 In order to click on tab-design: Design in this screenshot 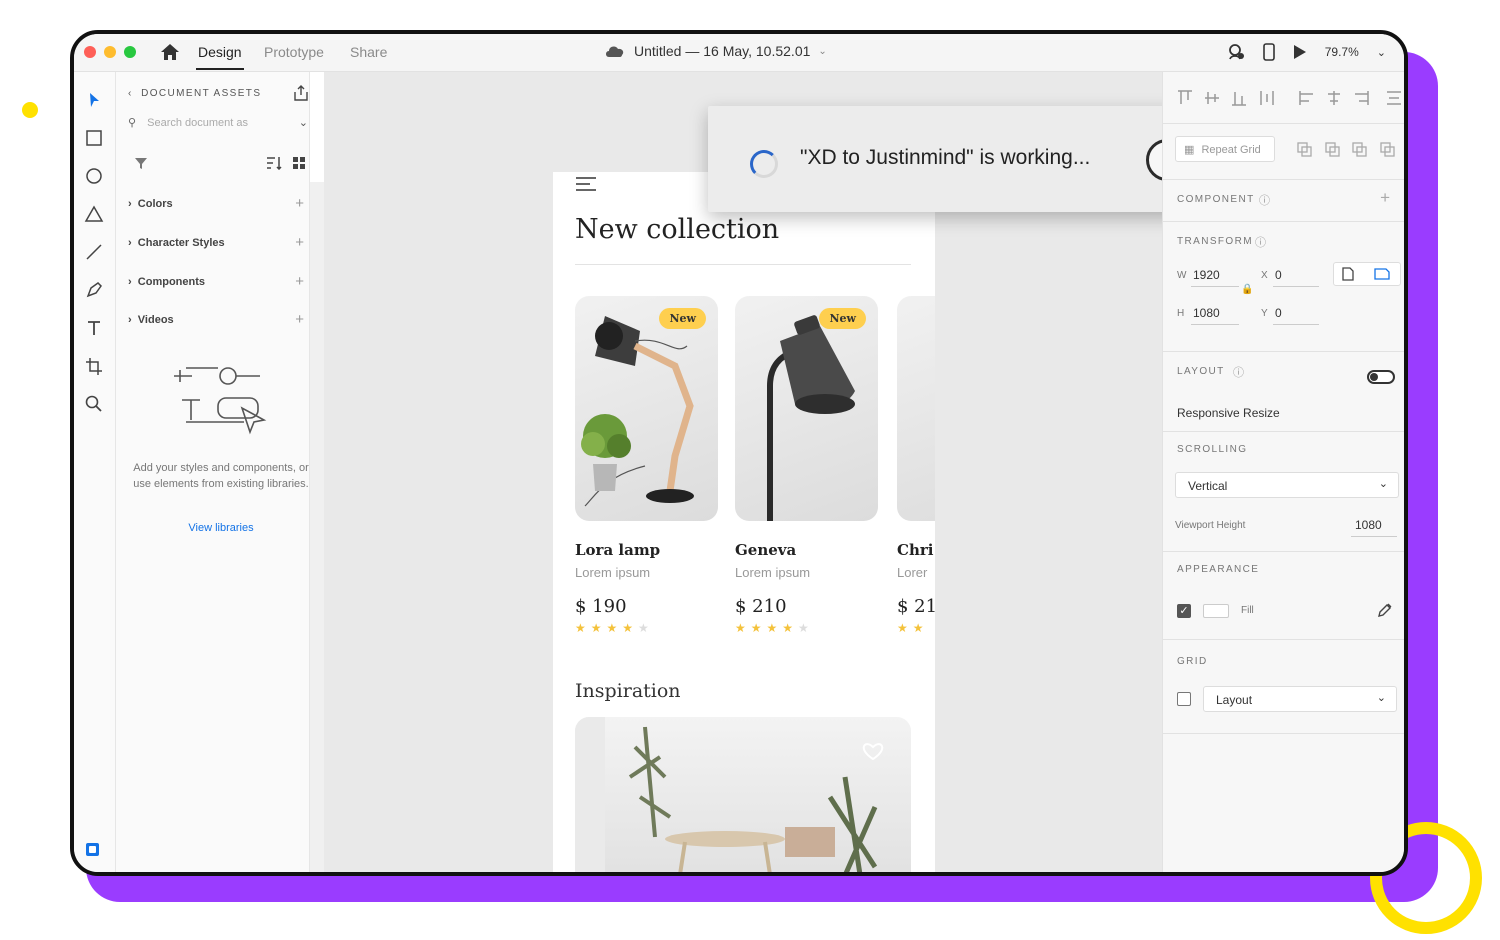, I will do `click(220, 52)`.